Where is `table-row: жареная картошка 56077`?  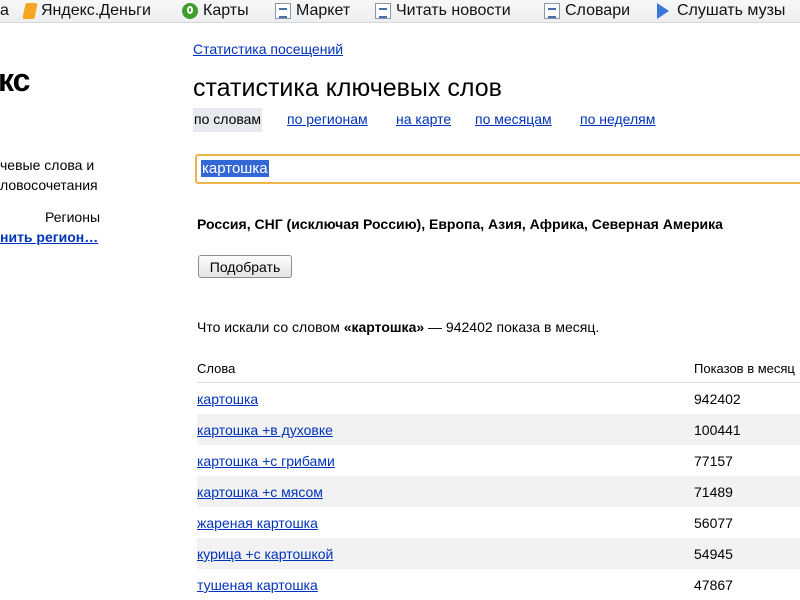
table-row: жареная картошка 56077 is located at coordinates (498, 522).